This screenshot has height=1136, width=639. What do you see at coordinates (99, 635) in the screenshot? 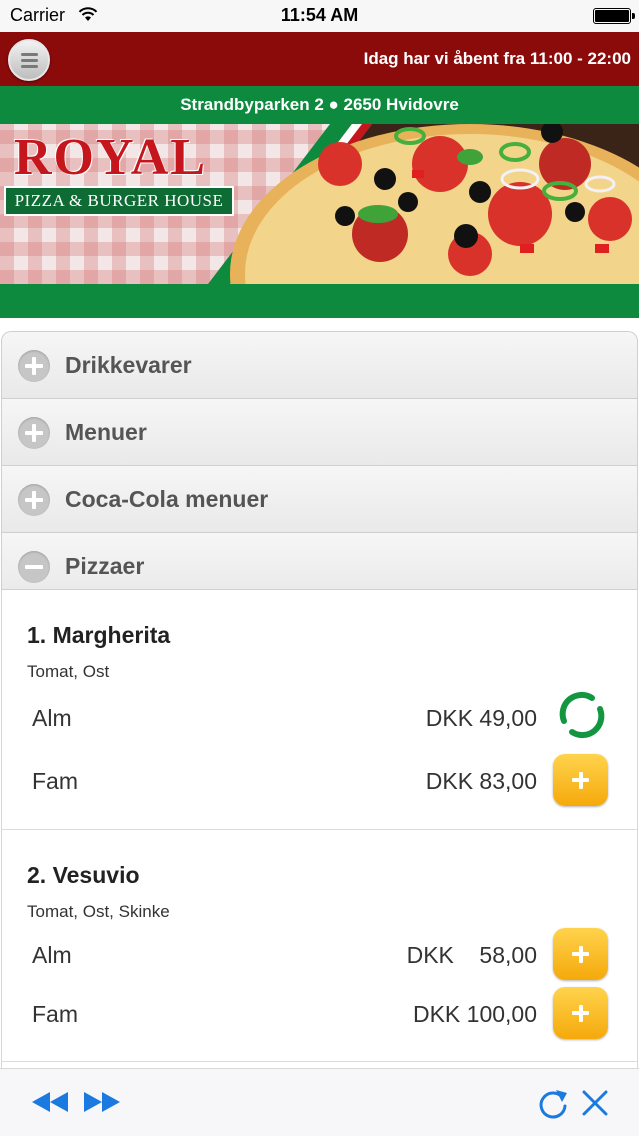
I see `product-name: 1. Margherita` at bounding box center [99, 635].